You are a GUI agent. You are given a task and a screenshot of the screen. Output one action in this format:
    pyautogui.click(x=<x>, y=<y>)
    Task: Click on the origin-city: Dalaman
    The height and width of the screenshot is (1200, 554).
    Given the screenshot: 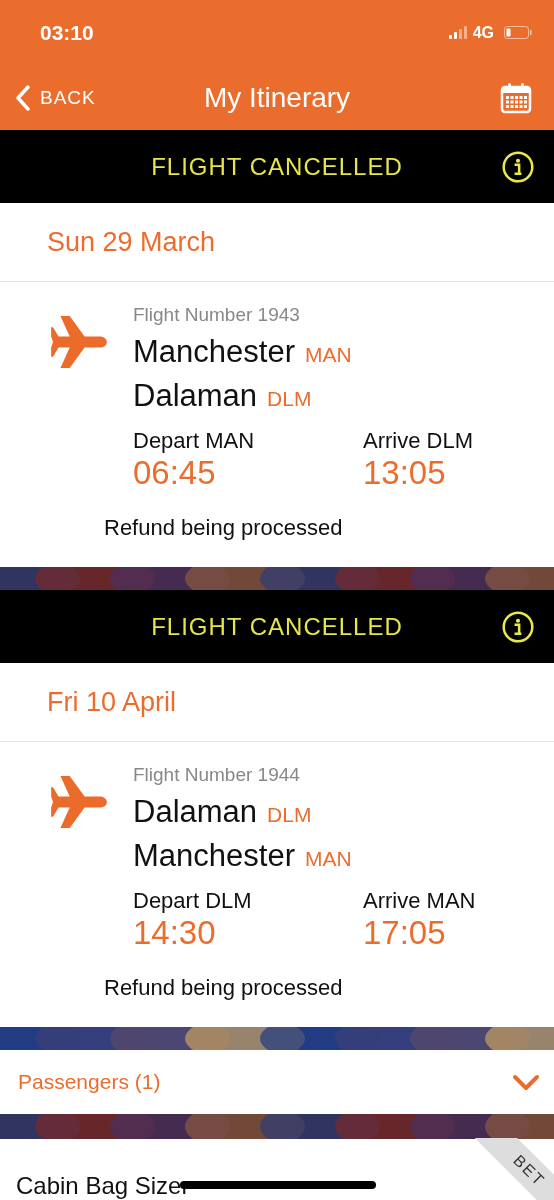 What is the action you would take?
    pyautogui.click(x=195, y=812)
    